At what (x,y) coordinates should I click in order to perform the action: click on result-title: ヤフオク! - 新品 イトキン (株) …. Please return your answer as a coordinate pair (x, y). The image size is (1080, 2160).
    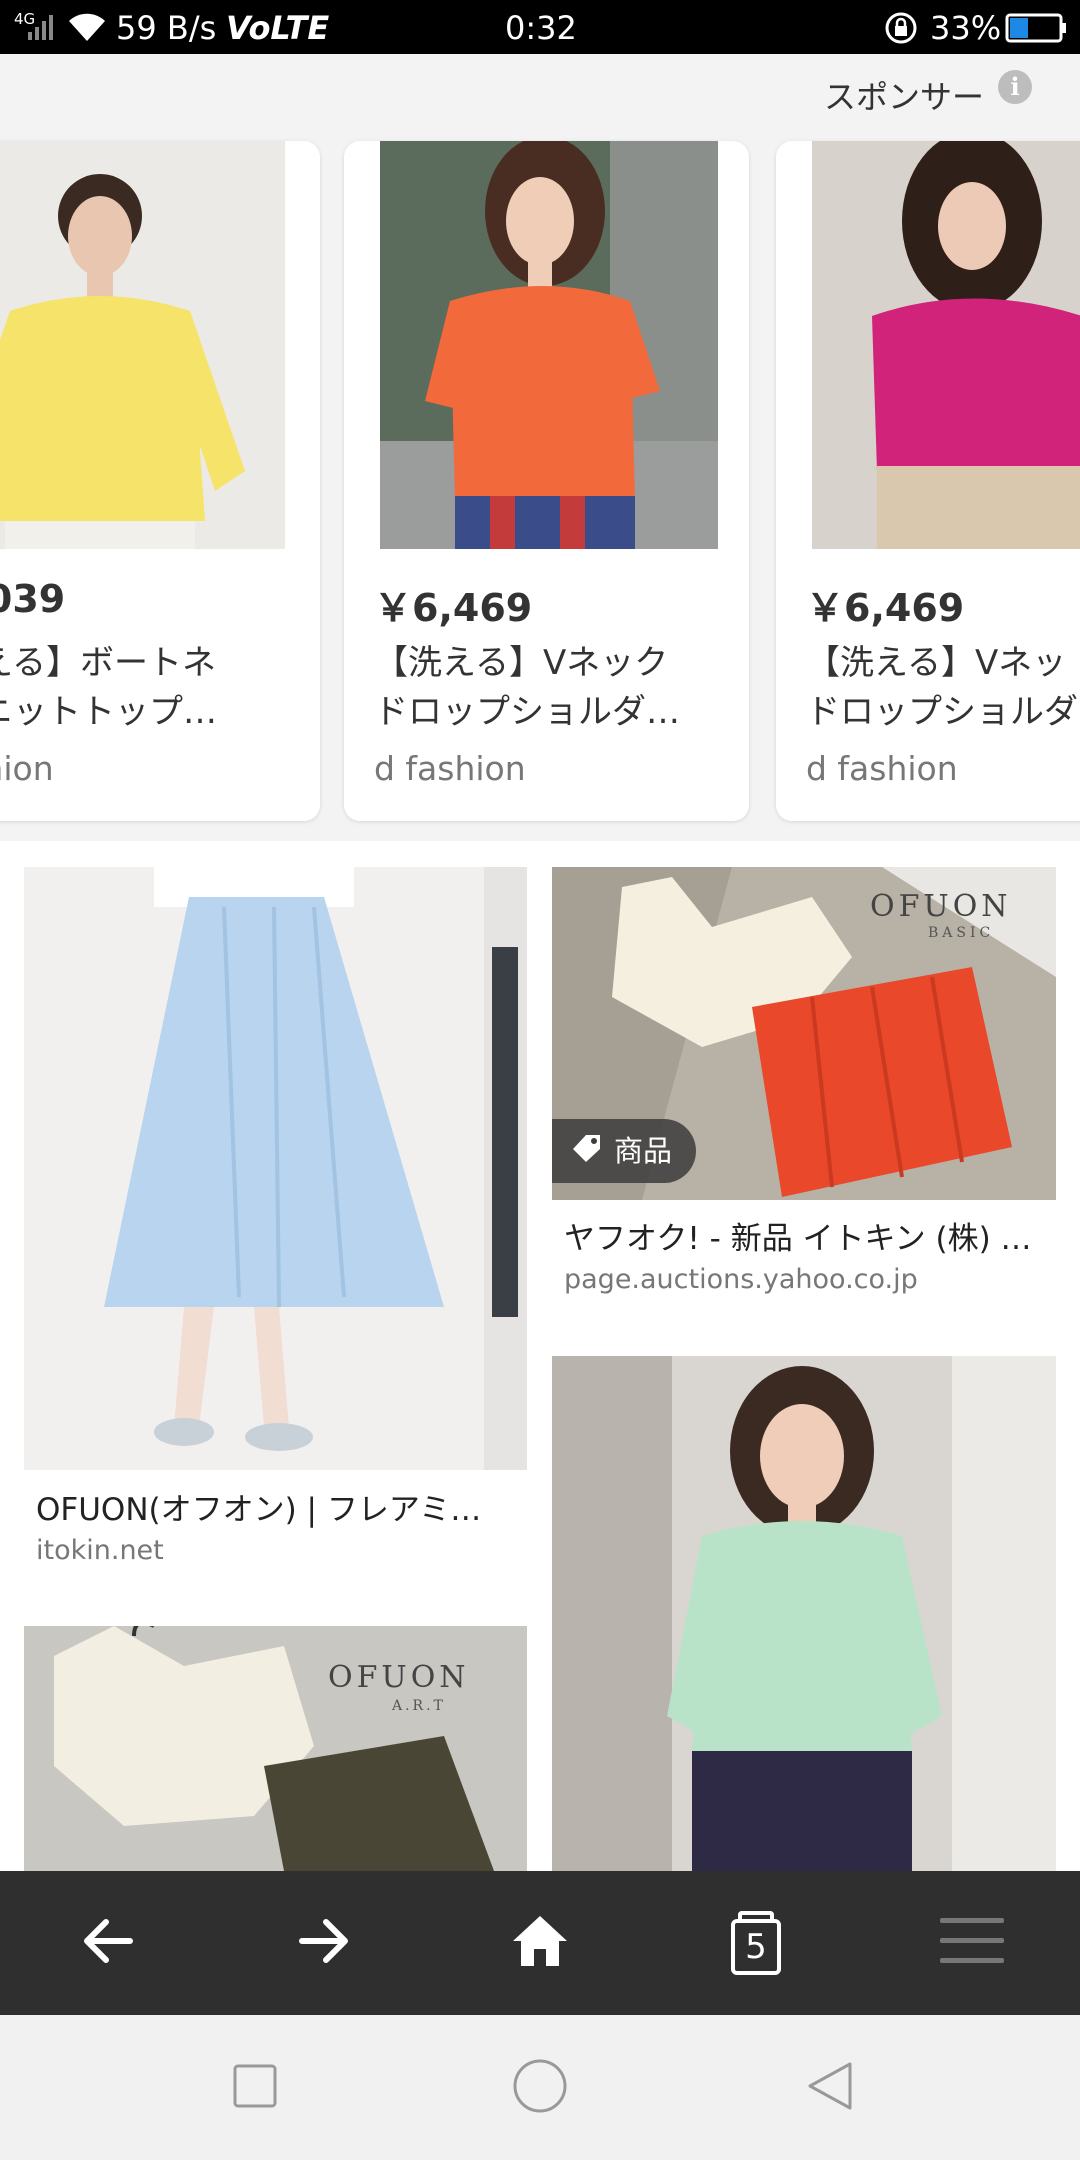
    Looking at the image, I should click on (808, 1235).